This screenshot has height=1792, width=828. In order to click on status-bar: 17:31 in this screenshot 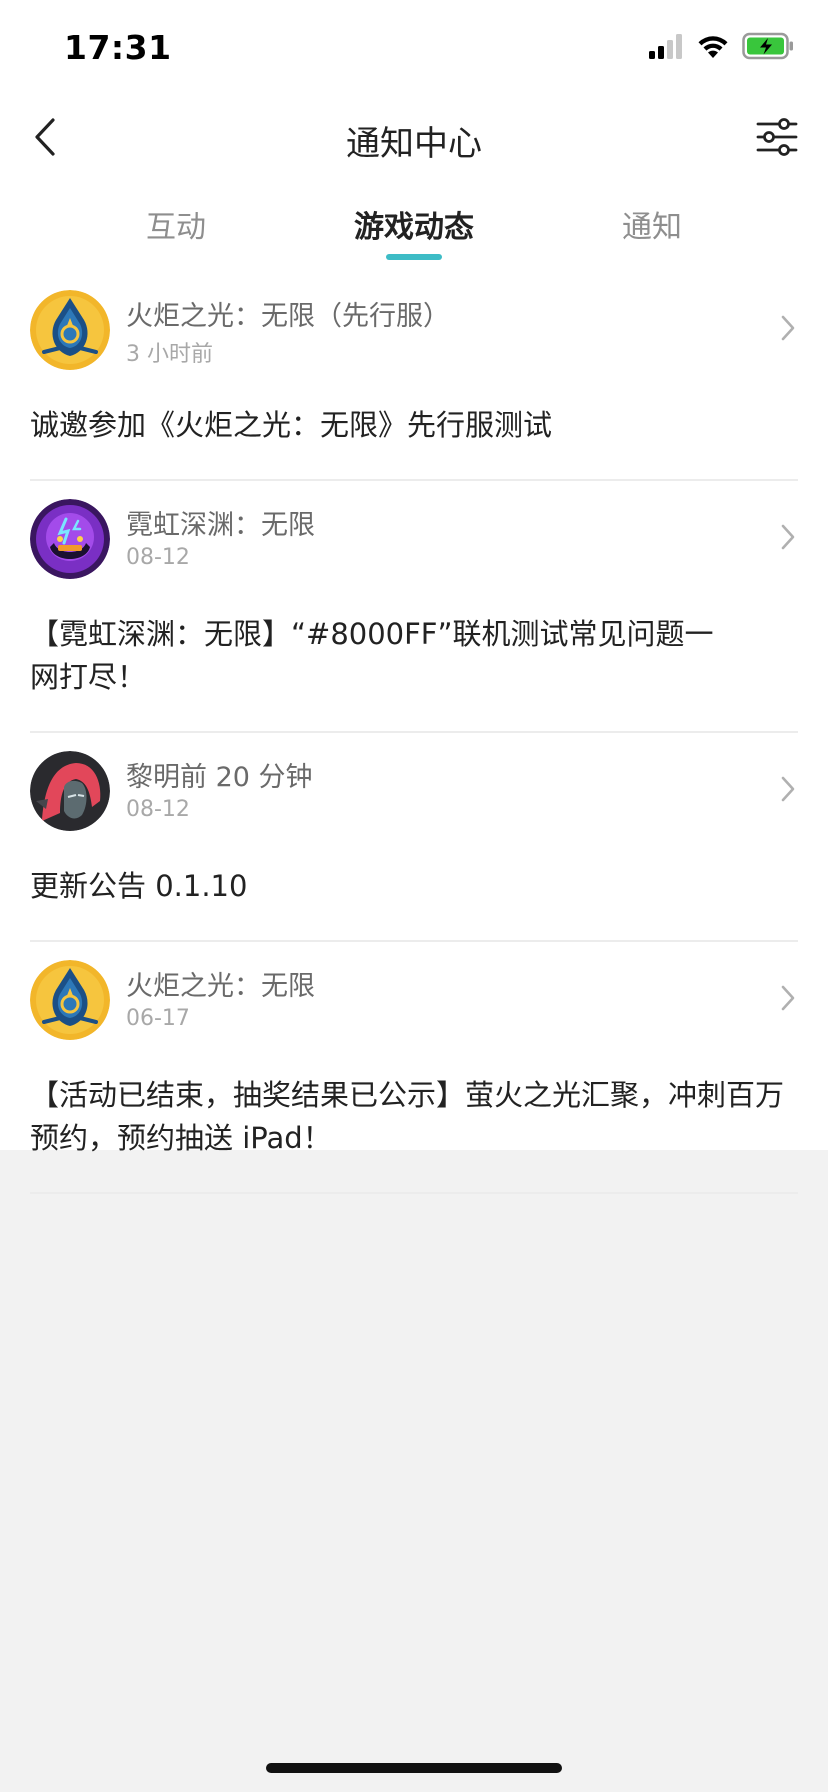, I will do `click(414, 50)`.